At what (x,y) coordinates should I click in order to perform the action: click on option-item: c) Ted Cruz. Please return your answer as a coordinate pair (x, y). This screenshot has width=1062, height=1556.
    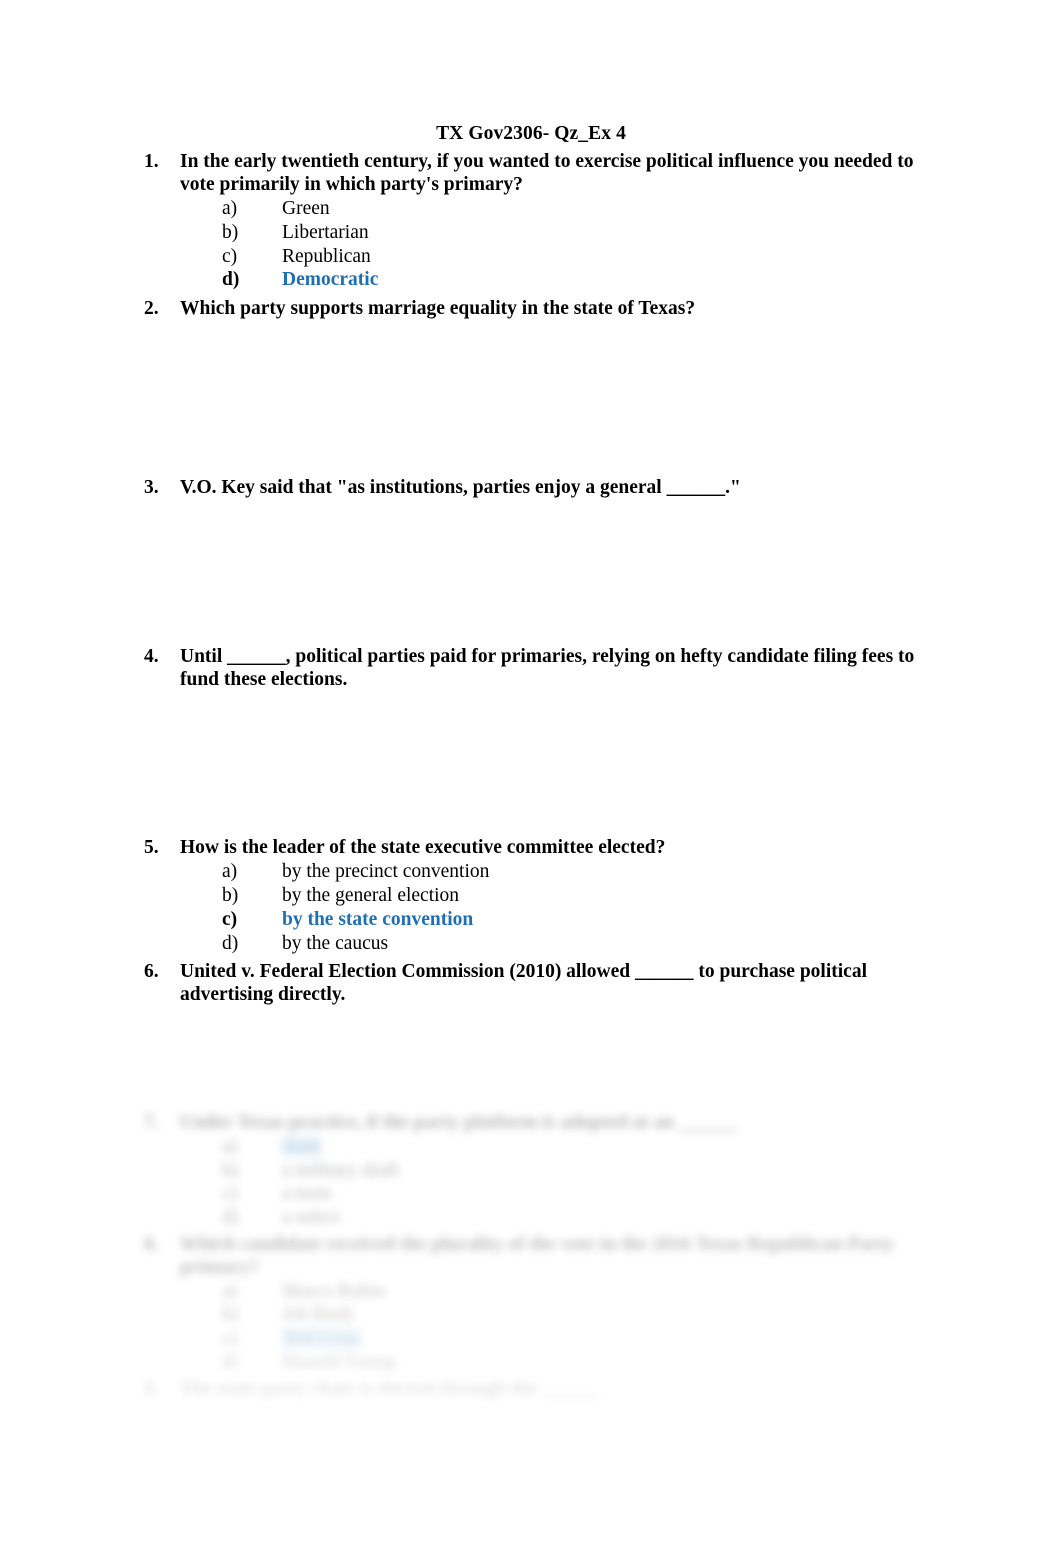
    Looking at the image, I should click on (621, 1339).